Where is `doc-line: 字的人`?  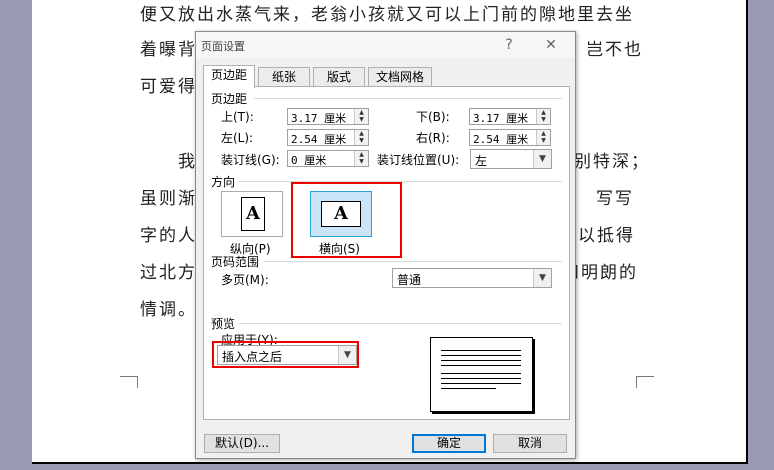 doc-line: 字的人 is located at coordinates (168, 236).